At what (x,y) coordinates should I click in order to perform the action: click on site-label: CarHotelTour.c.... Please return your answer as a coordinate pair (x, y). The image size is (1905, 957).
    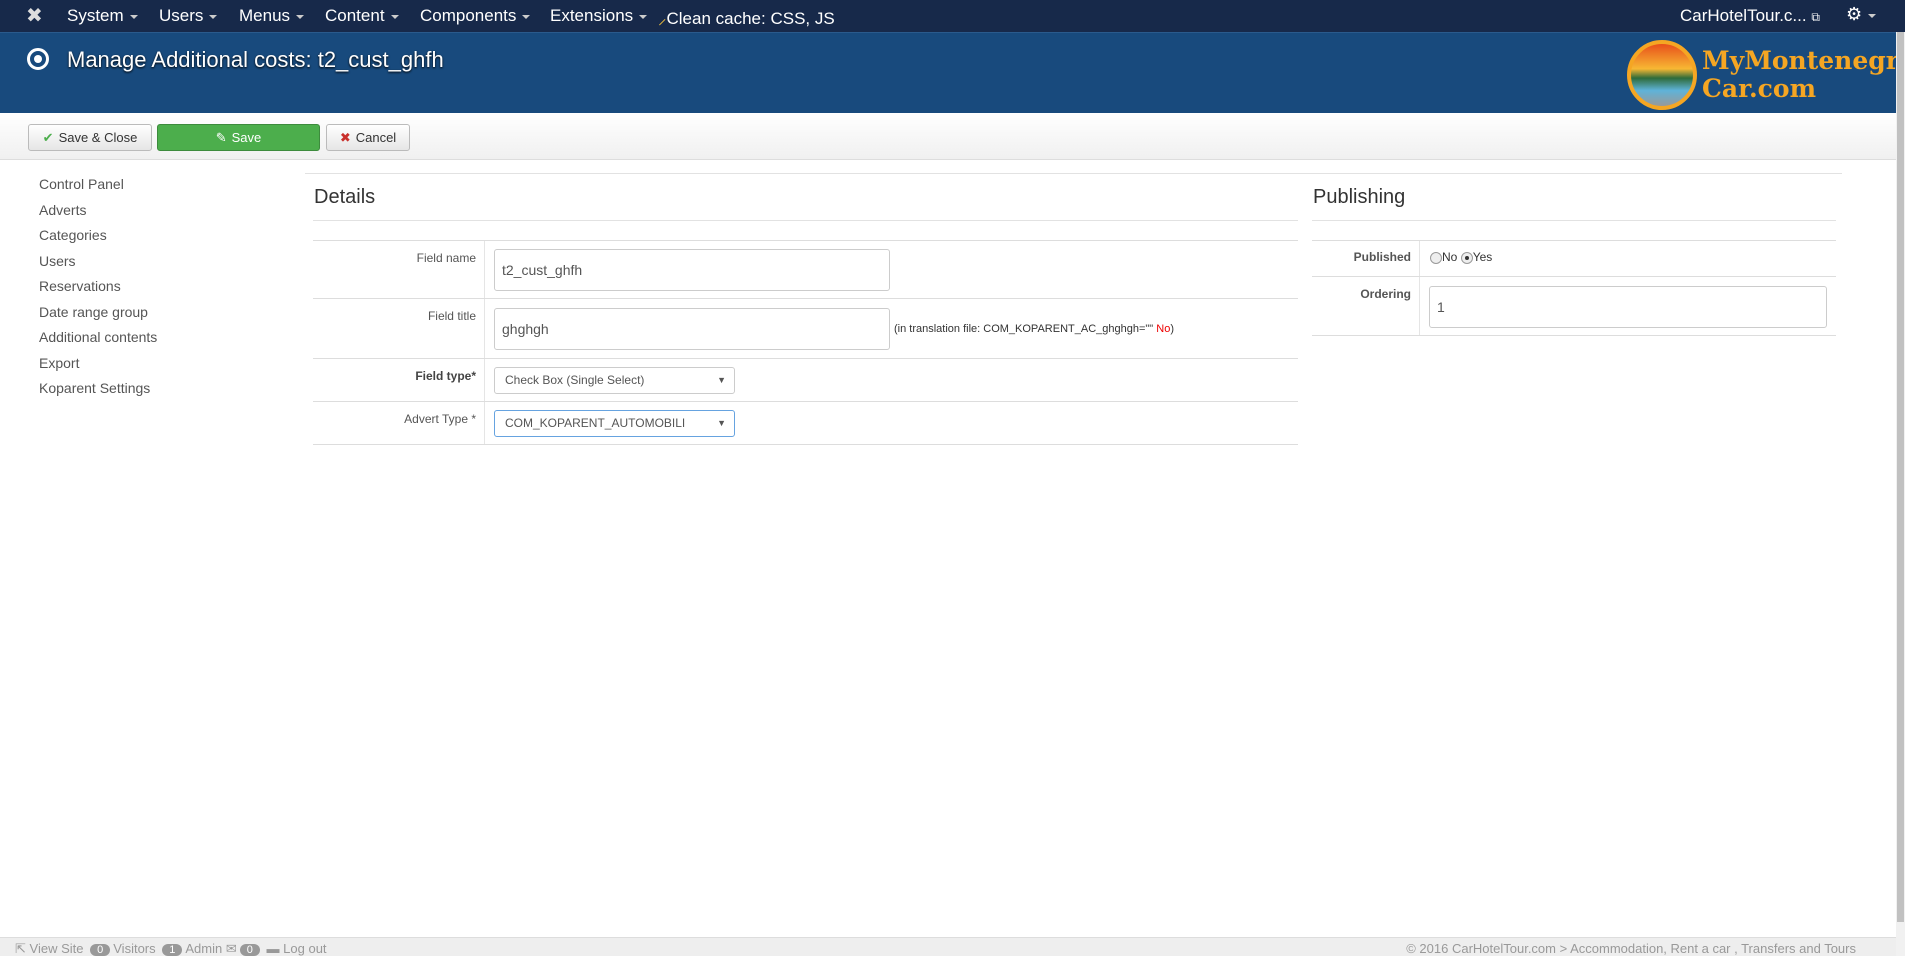
    Looking at the image, I should click on (1743, 15).